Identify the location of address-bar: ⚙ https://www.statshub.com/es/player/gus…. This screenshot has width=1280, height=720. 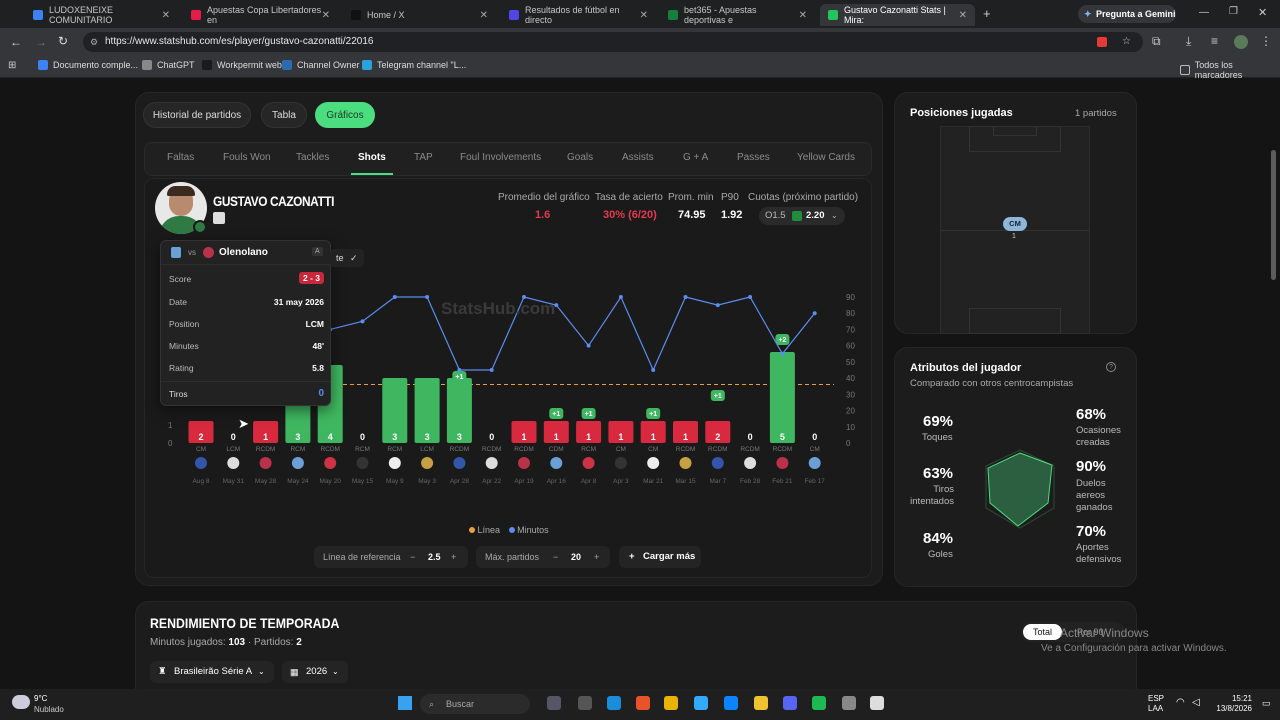
(613, 42).